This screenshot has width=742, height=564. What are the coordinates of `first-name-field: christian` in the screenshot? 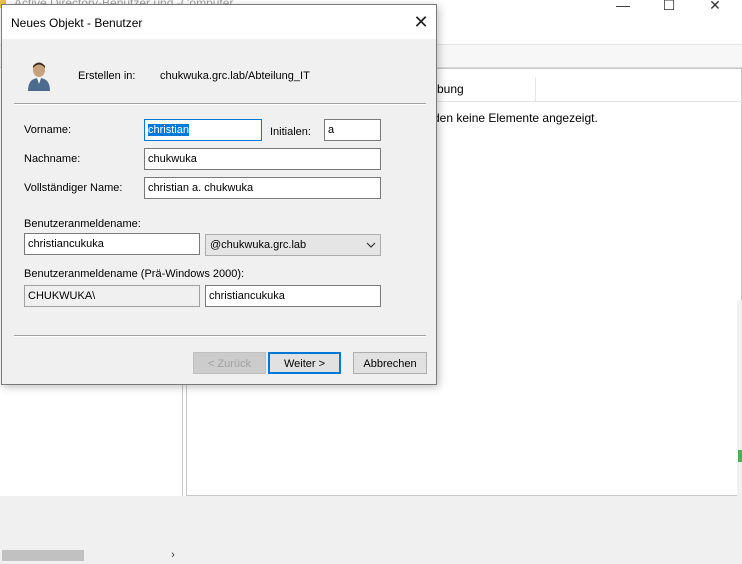 It's located at (203, 130).